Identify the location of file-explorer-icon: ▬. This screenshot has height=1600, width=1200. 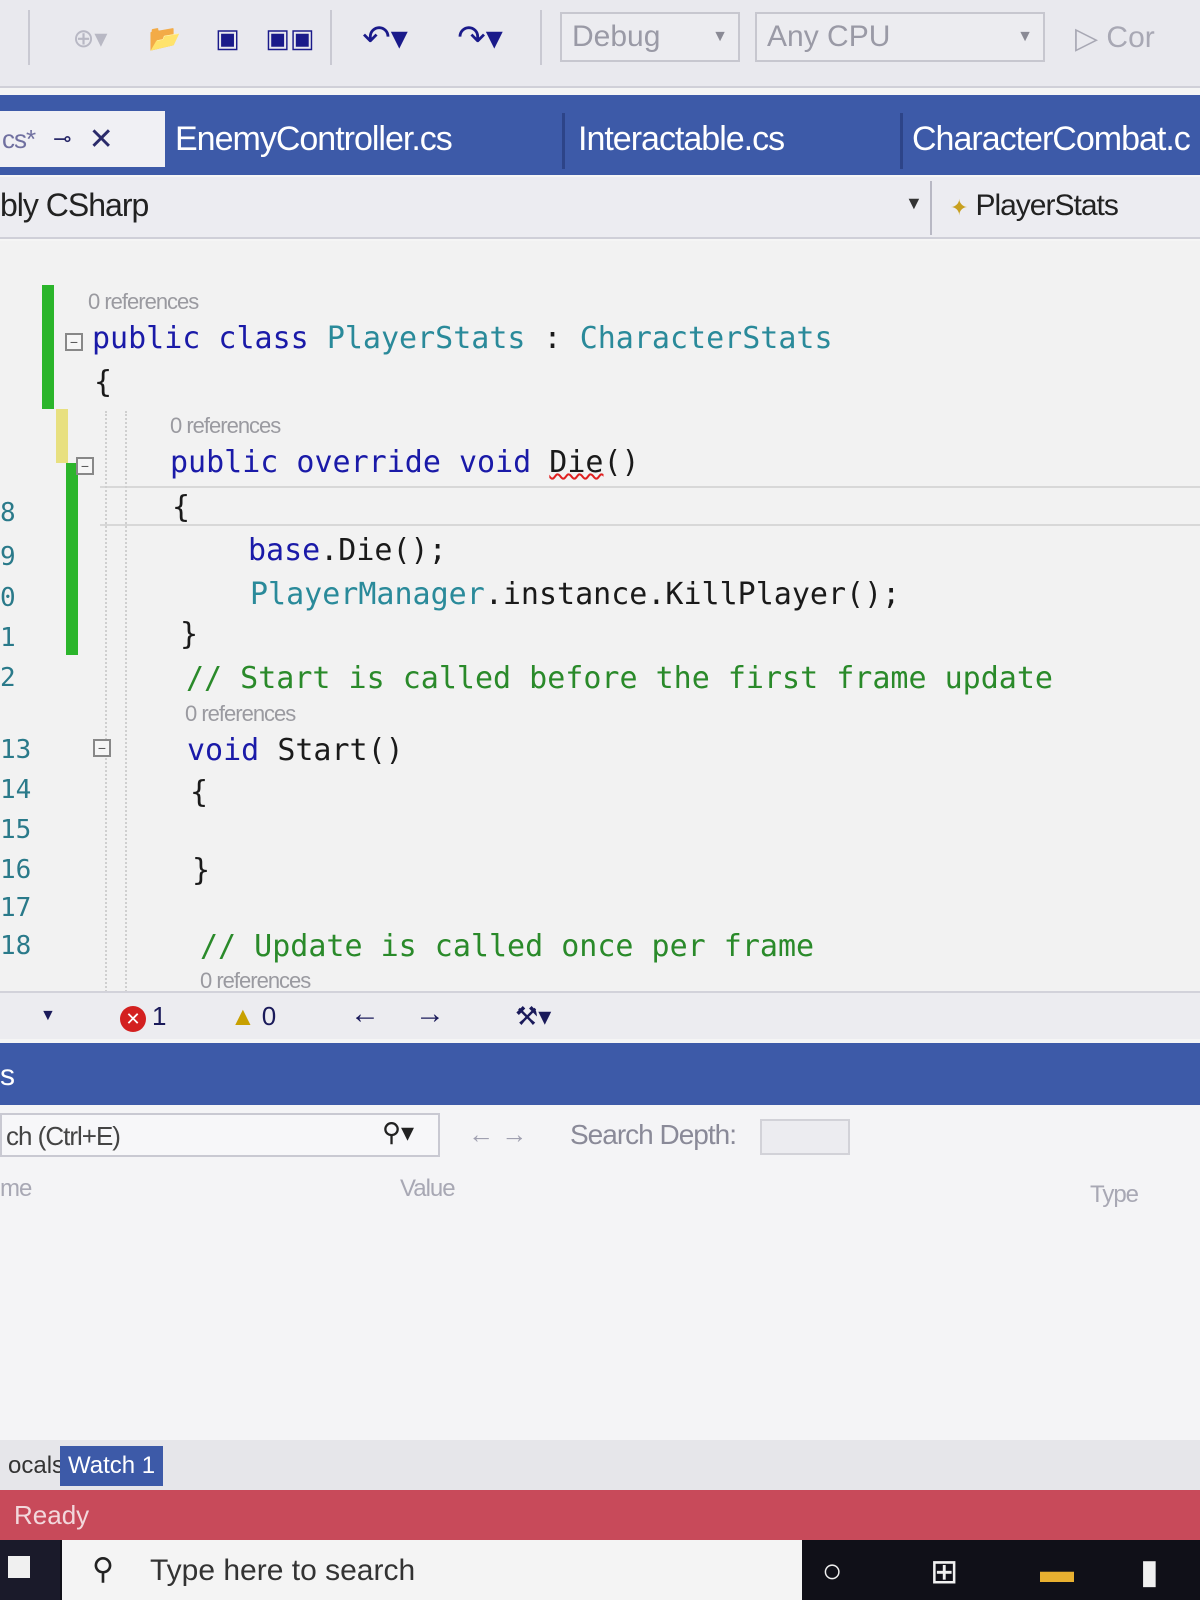
(1057, 1571).